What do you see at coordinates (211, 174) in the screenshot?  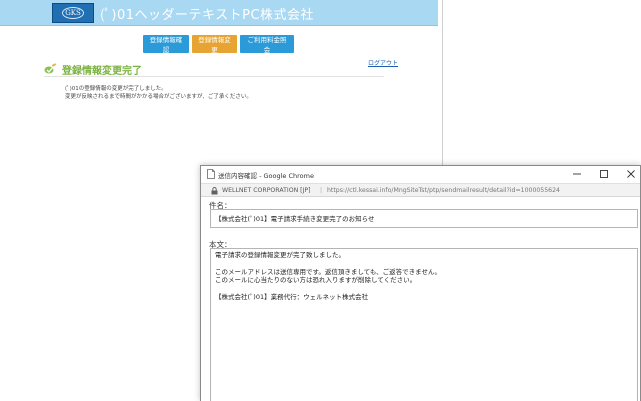 I see `page-icon` at bounding box center [211, 174].